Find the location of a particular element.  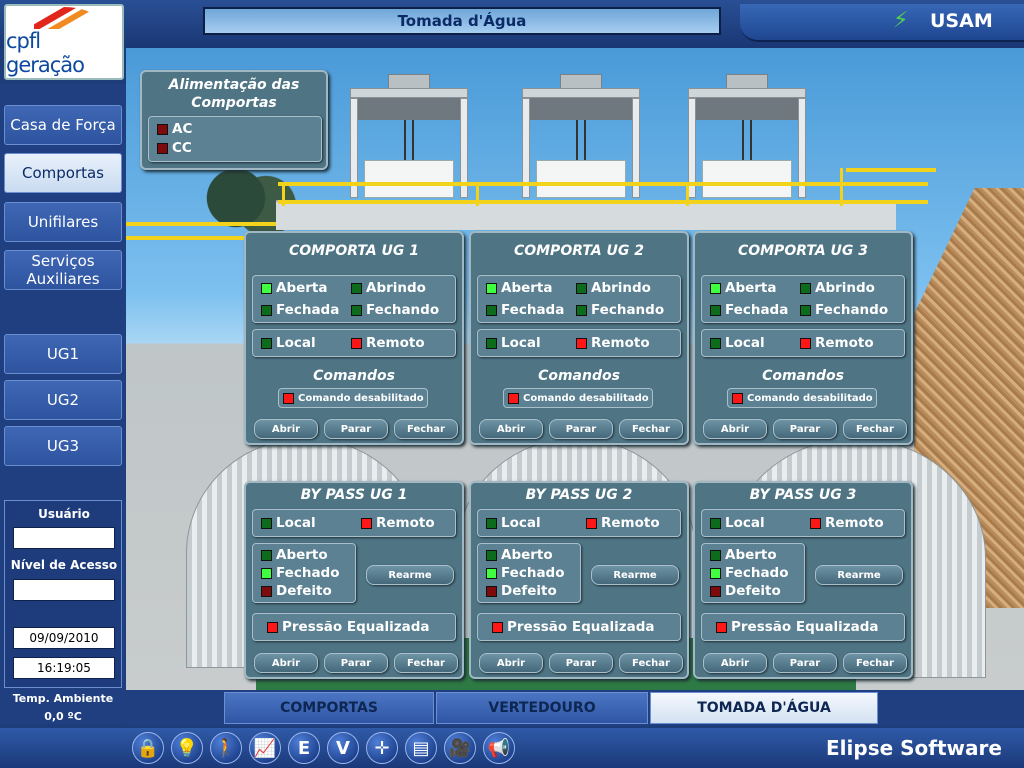

gate-close-button-ug1: Fechar is located at coordinates (426, 429).